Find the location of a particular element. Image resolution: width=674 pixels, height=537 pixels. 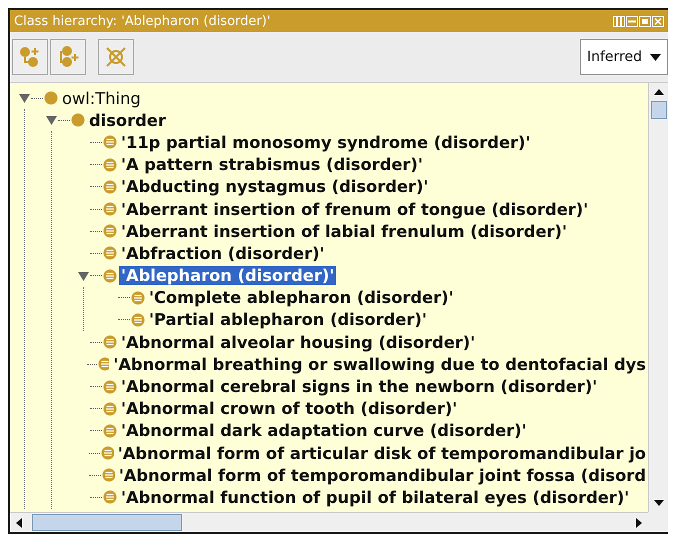

minimize-icon is located at coordinates (632, 21).